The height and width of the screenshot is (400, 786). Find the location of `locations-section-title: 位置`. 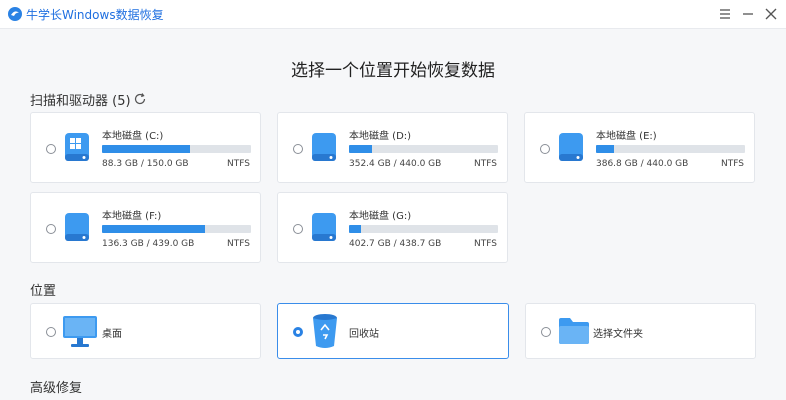

locations-section-title: 位置 is located at coordinates (43, 291).